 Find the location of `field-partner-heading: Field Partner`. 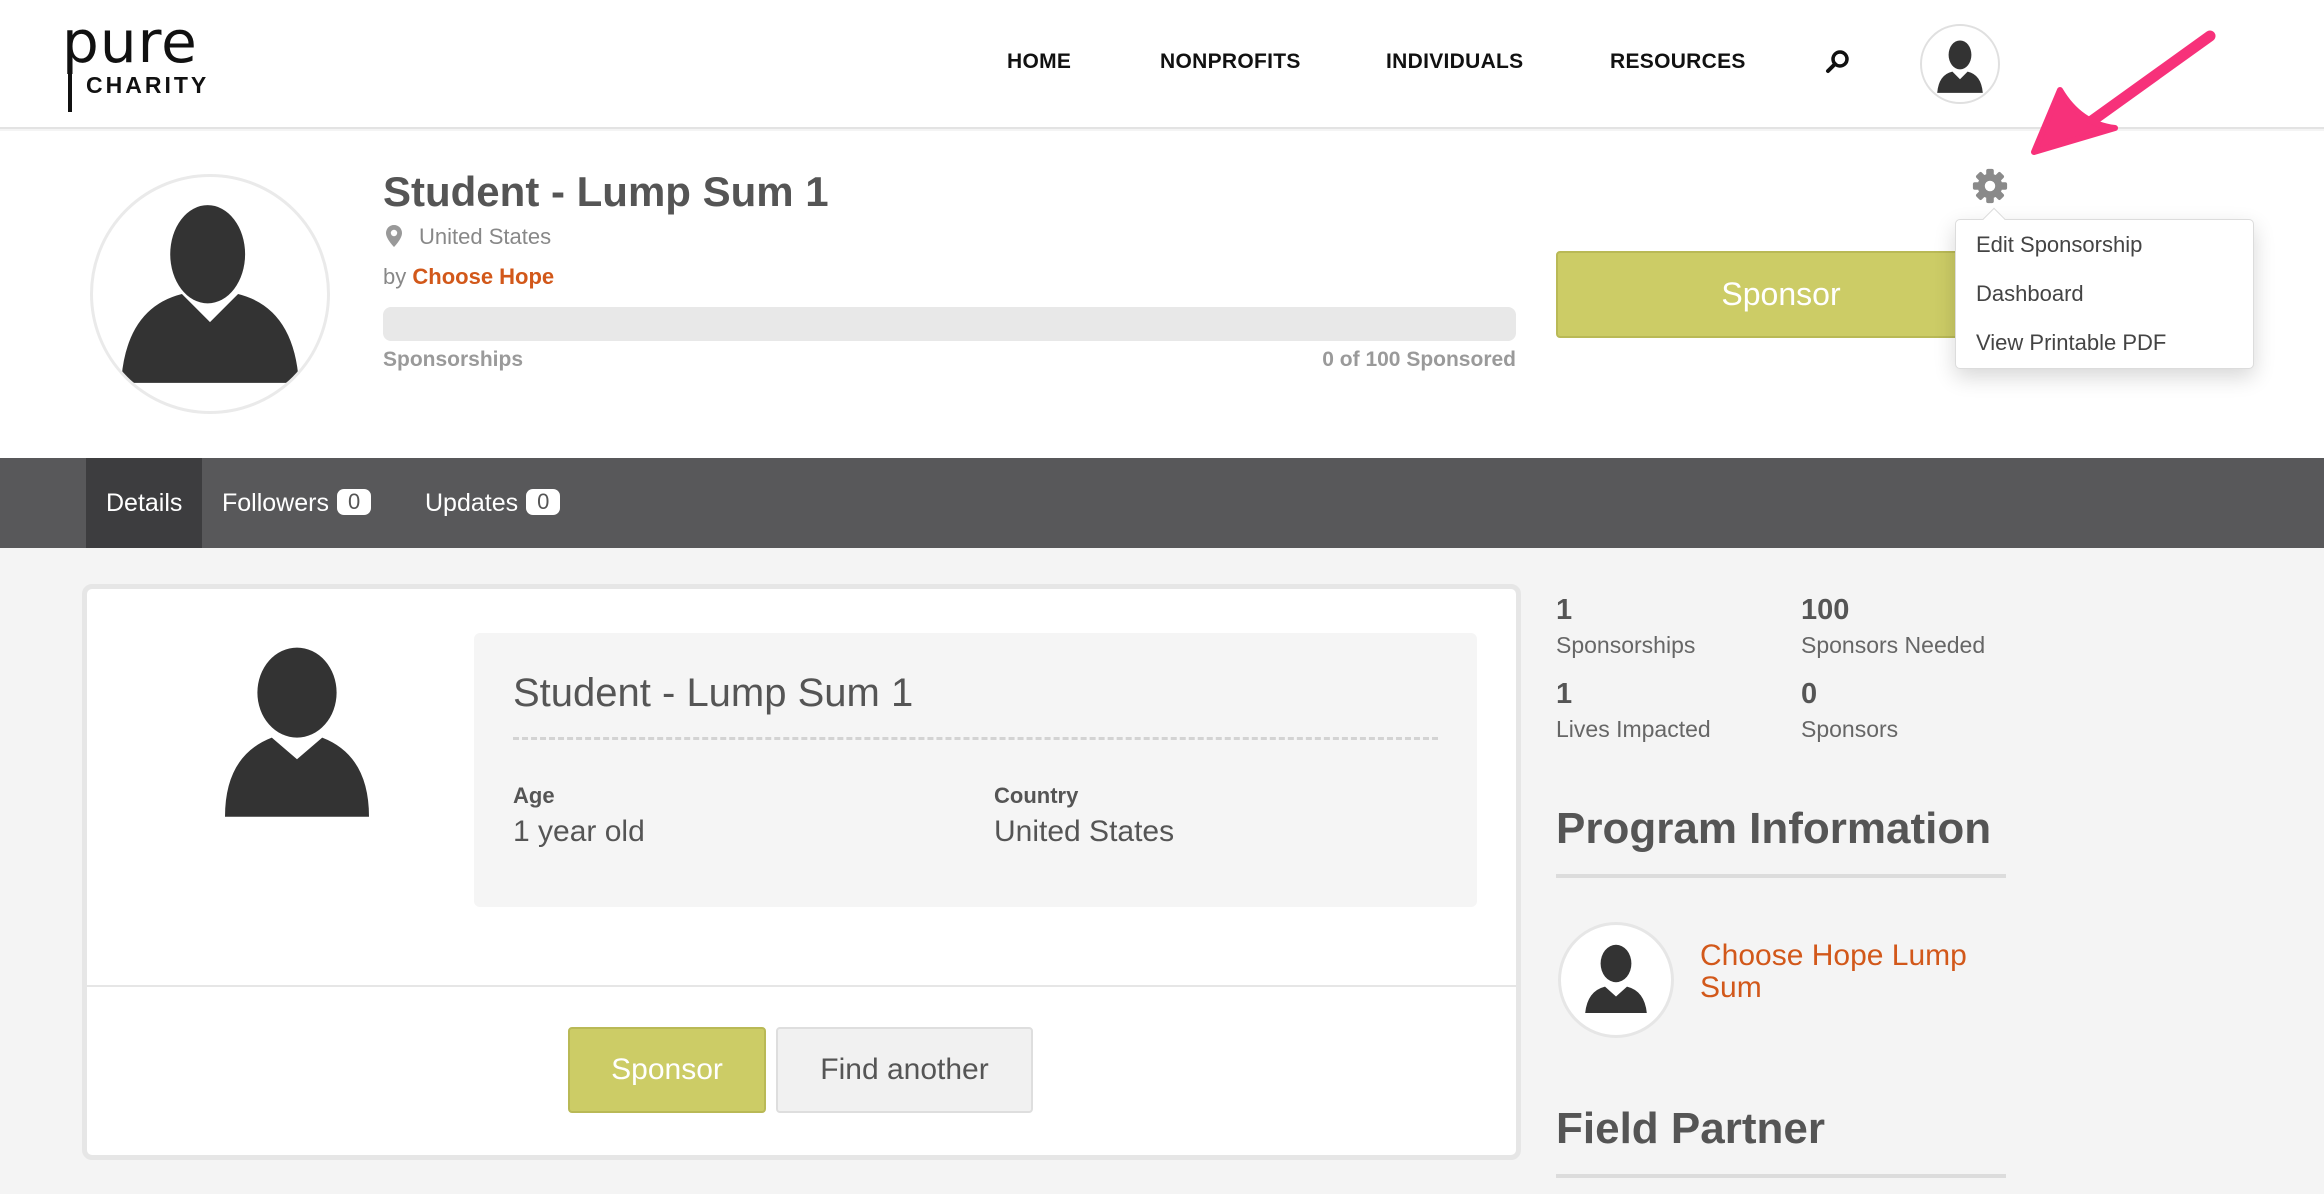

field-partner-heading: Field Partner is located at coordinates (1690, 1128).